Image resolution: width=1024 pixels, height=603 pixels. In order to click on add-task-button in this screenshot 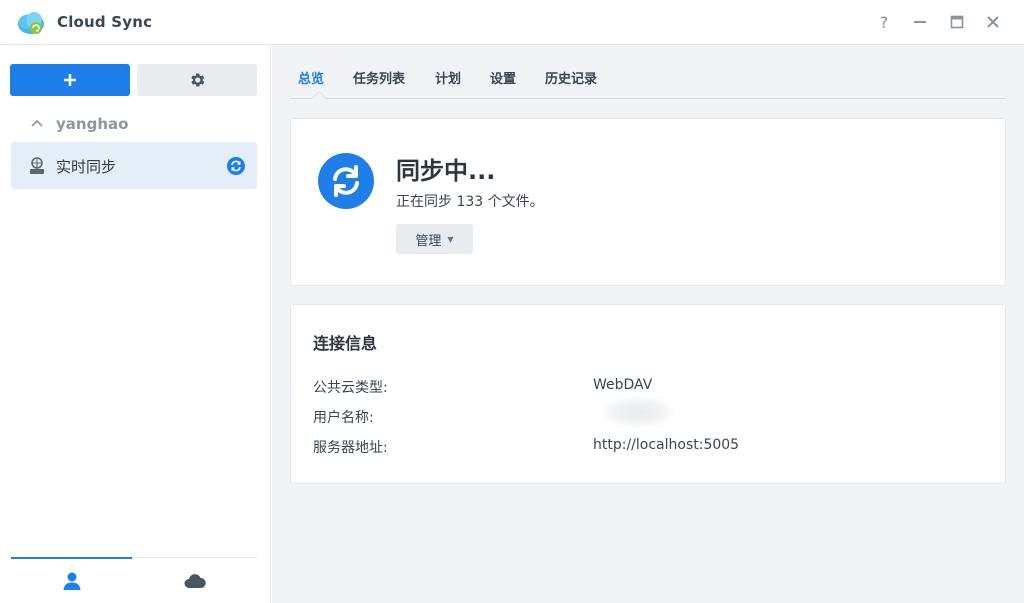, I will do `click(70, 80)`.